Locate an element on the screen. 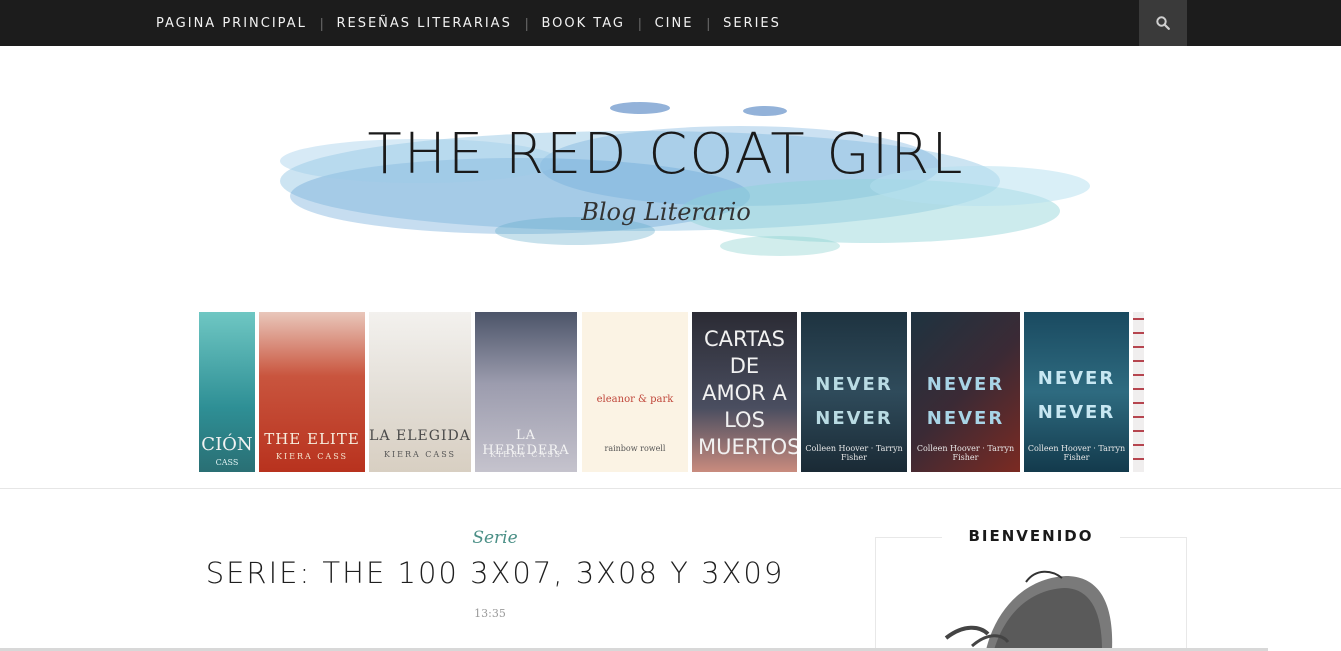  widget-title: BIENVENIDO is located at coordinates (1031, 536).